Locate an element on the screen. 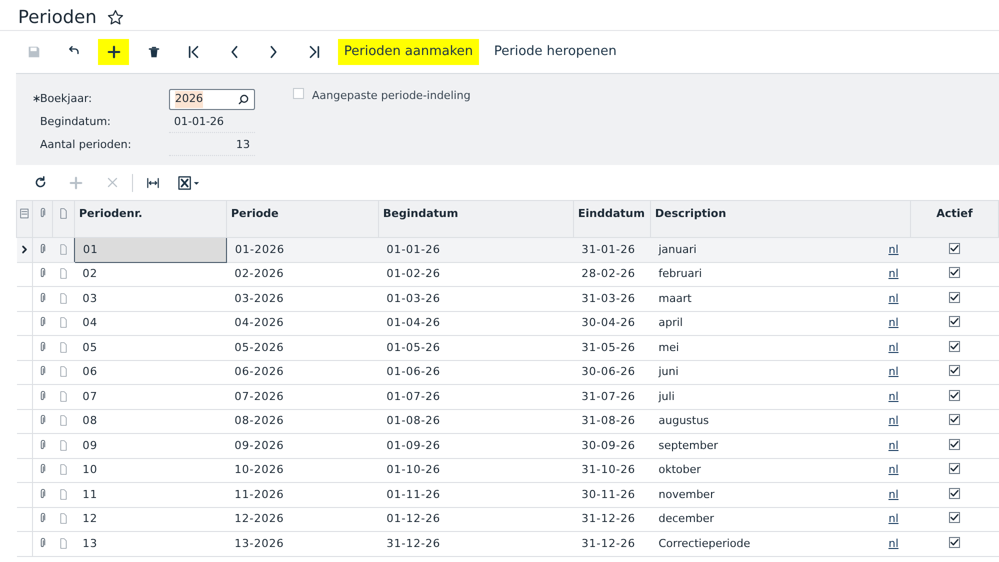  table-cell-text: juni is located at coordinates (668, 372).